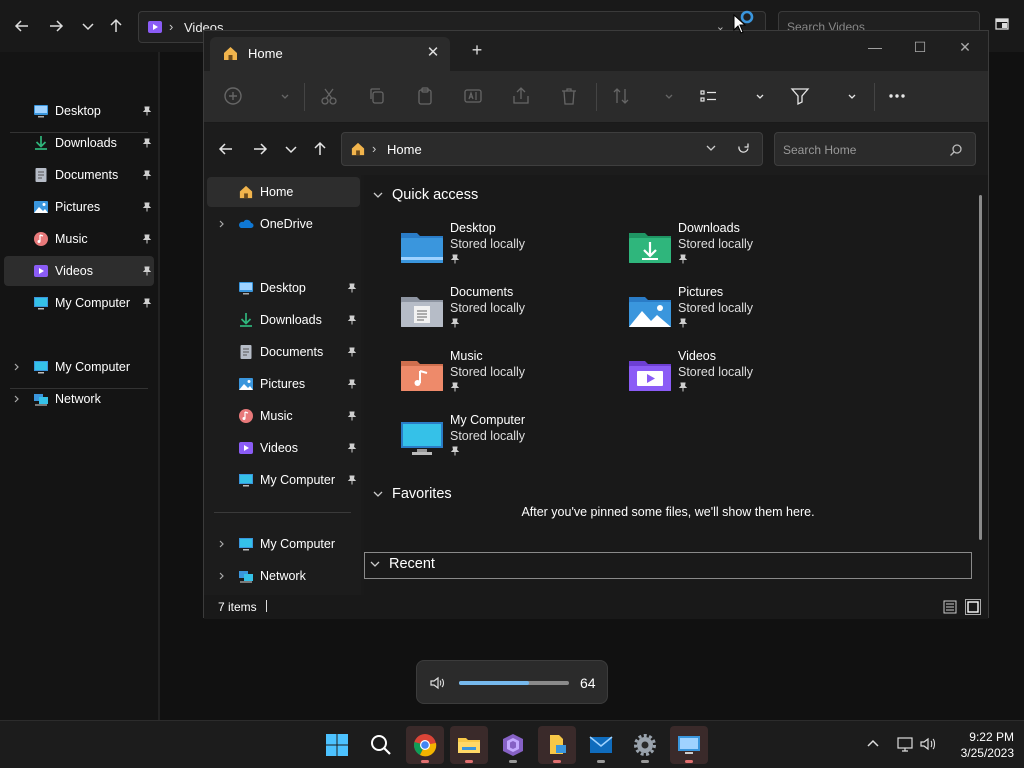 Image resolution: width=1024 pixels, height=768 pixels. I want to click on item-location: Stored locally, so click(488, 372).